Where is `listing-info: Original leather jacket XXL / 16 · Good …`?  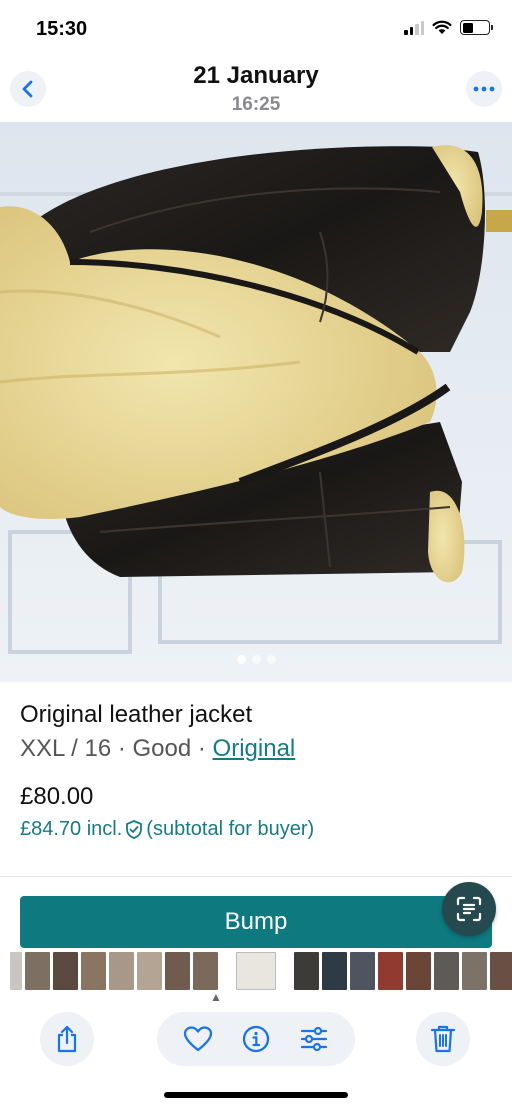
listing-info: Original leather jacket XXL / 16 · Good … is located at coordinates (256, 771).